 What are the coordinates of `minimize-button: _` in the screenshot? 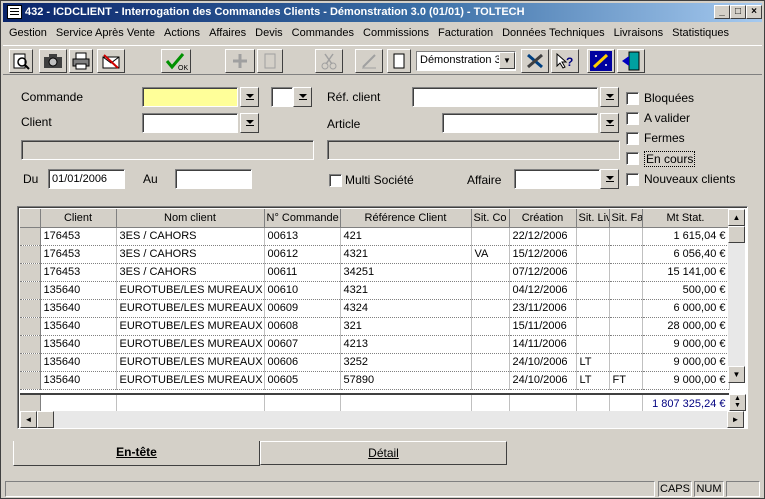 It's located at (722, 12).